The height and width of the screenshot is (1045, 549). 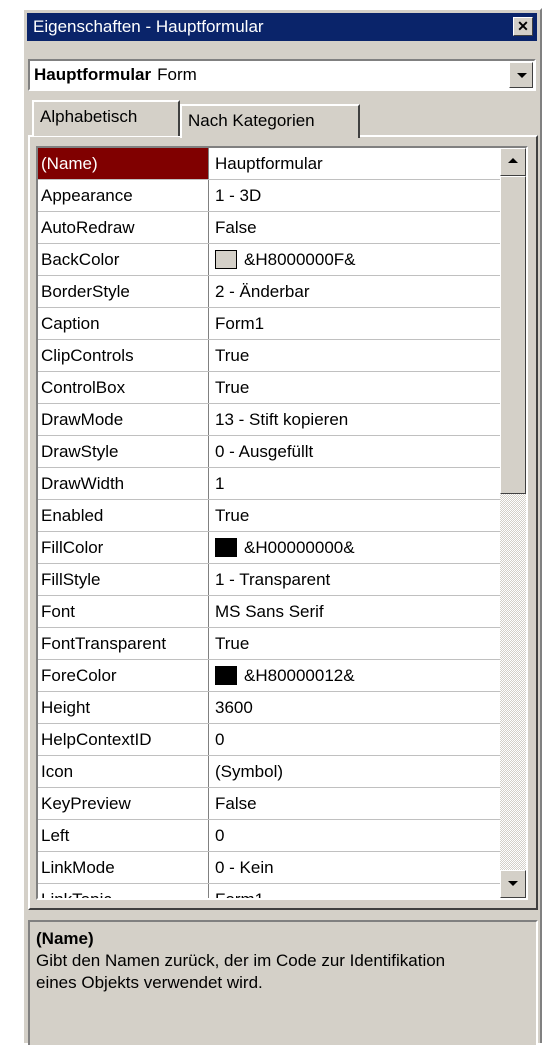 I want to click on chevron-down-icon, so click(x=522, y=75).